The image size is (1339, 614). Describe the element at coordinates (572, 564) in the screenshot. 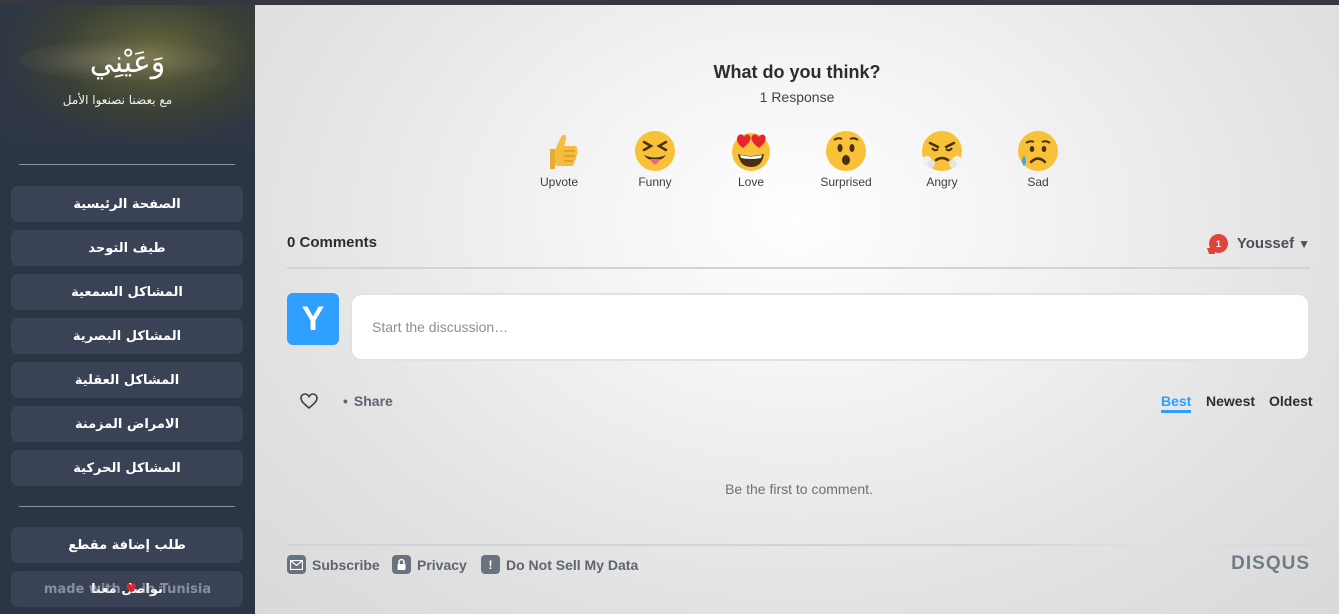

I see `do-not-sell-label: Do Not Sell My Data` at that location.